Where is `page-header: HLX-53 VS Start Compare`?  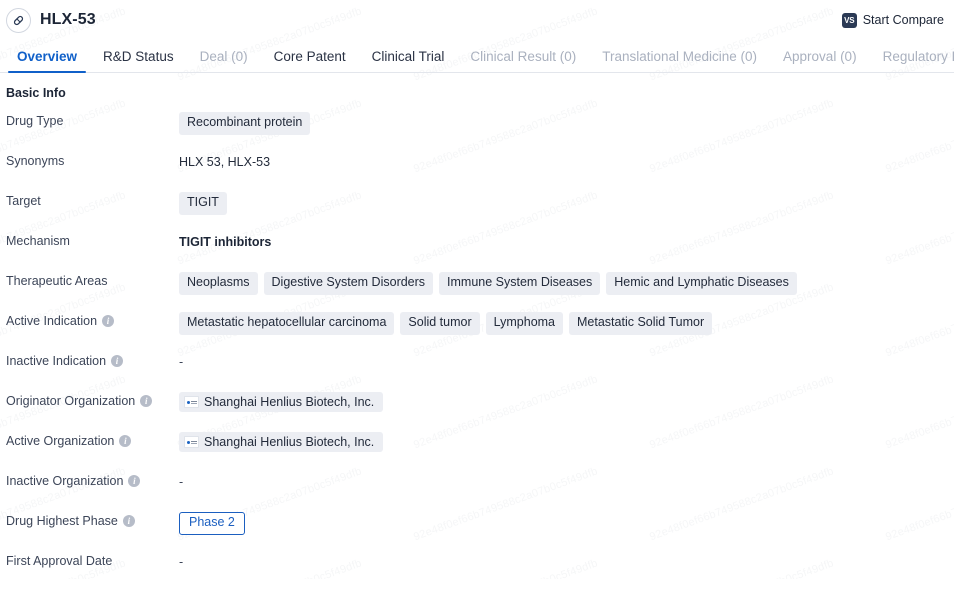 page-header: HLX-53 VS Start Compare is located at coordinates (477, 20).